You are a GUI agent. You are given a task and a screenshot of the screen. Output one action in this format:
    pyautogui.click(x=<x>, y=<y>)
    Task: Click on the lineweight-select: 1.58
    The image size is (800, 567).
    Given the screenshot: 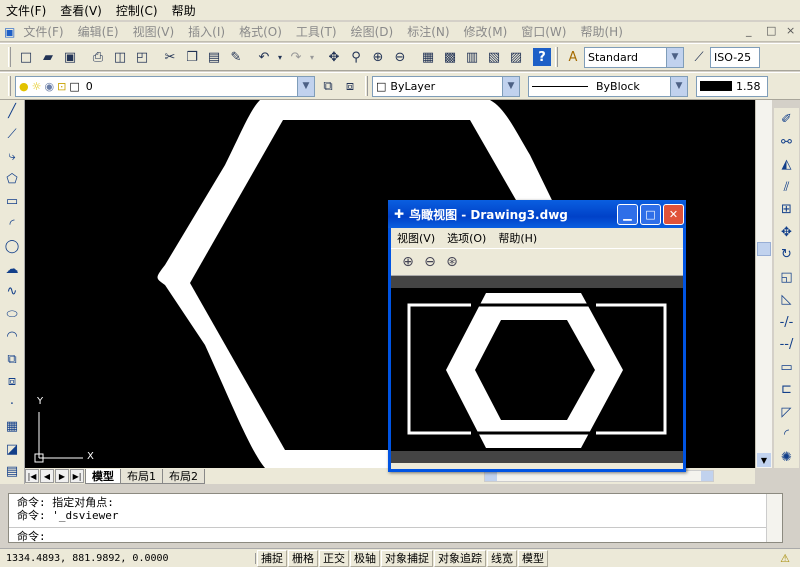 What is the action you would take?
    pyautogui.click(x=732, y=86)
    